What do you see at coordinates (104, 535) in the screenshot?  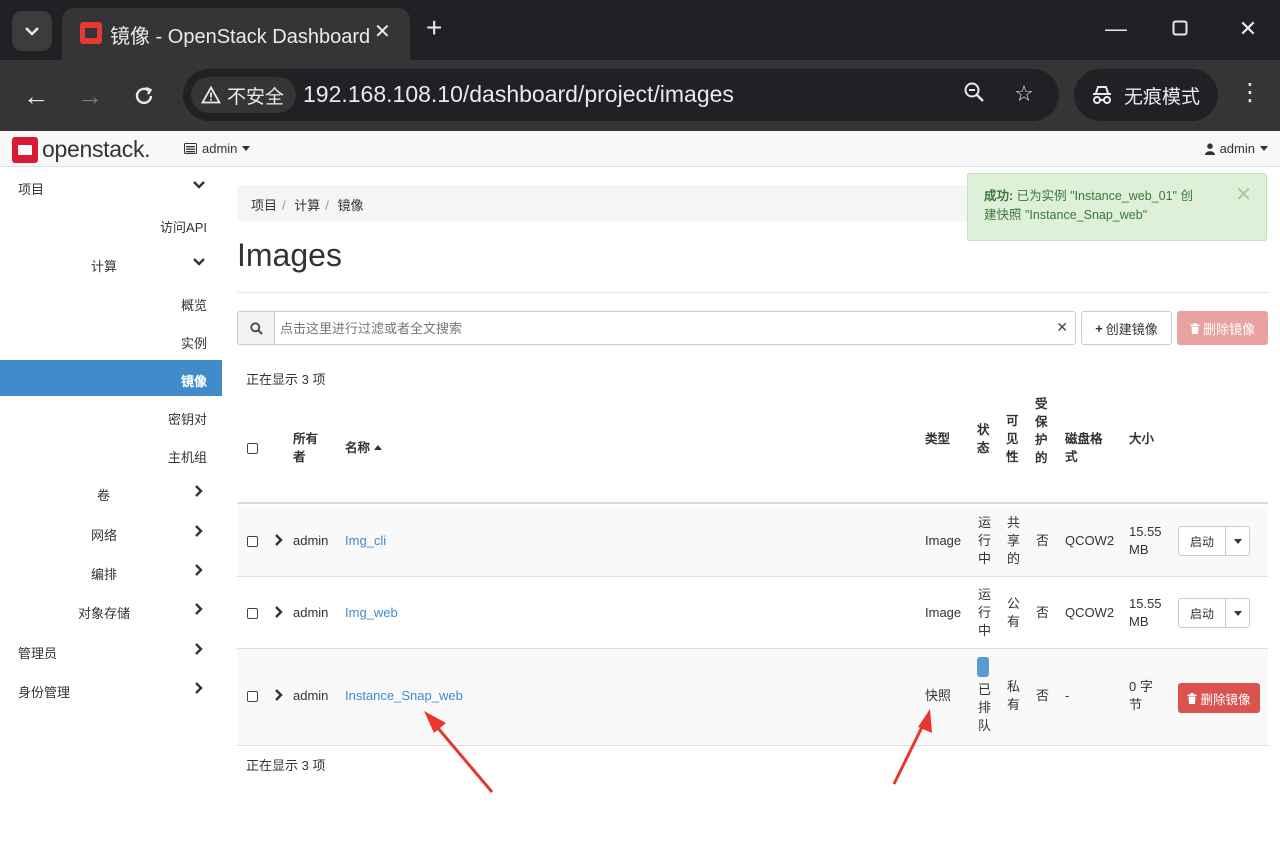 I see `sidebar-item-label: 网络` at bounding box center [104, 535].